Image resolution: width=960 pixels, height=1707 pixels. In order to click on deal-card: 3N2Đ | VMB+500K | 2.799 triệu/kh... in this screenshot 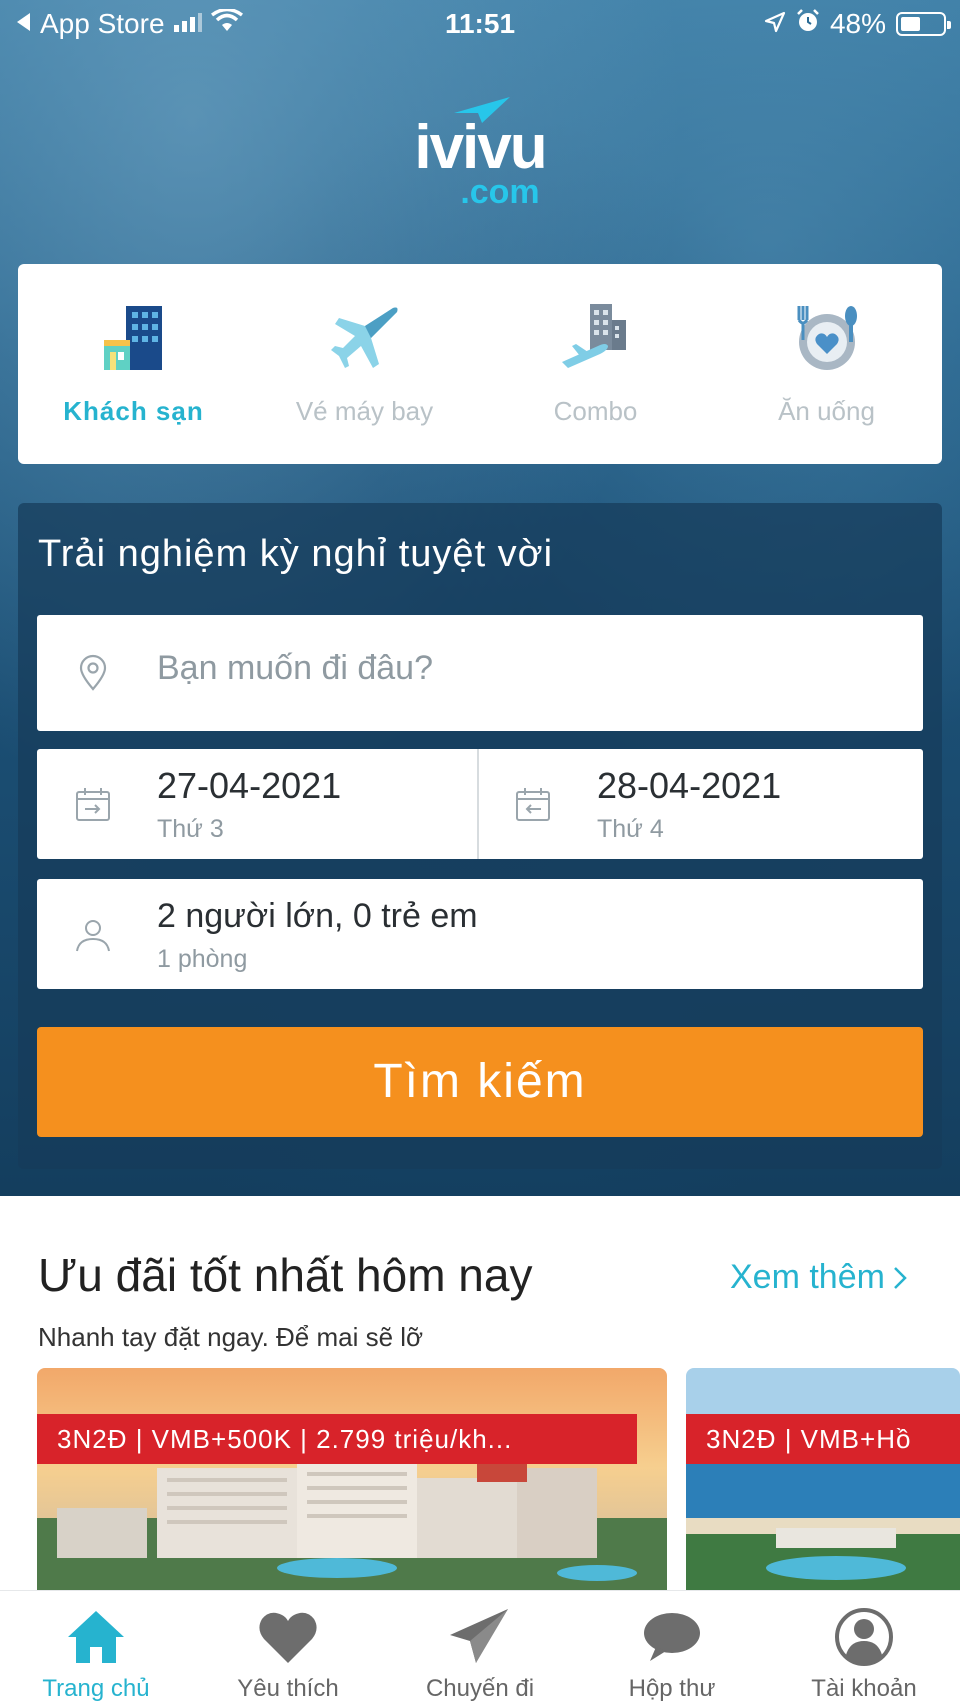, I will do `click(352, 1479)`.